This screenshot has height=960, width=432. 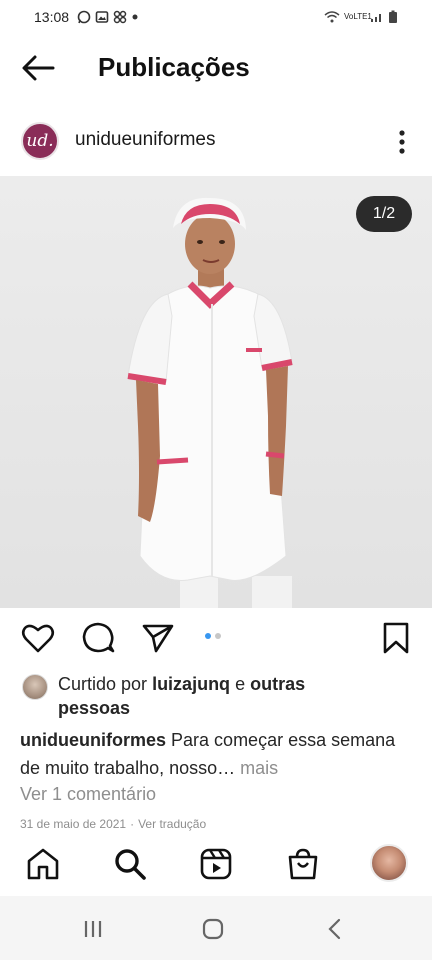 I want to click on network-label: VoLTE1, so click(x=358, y=16).